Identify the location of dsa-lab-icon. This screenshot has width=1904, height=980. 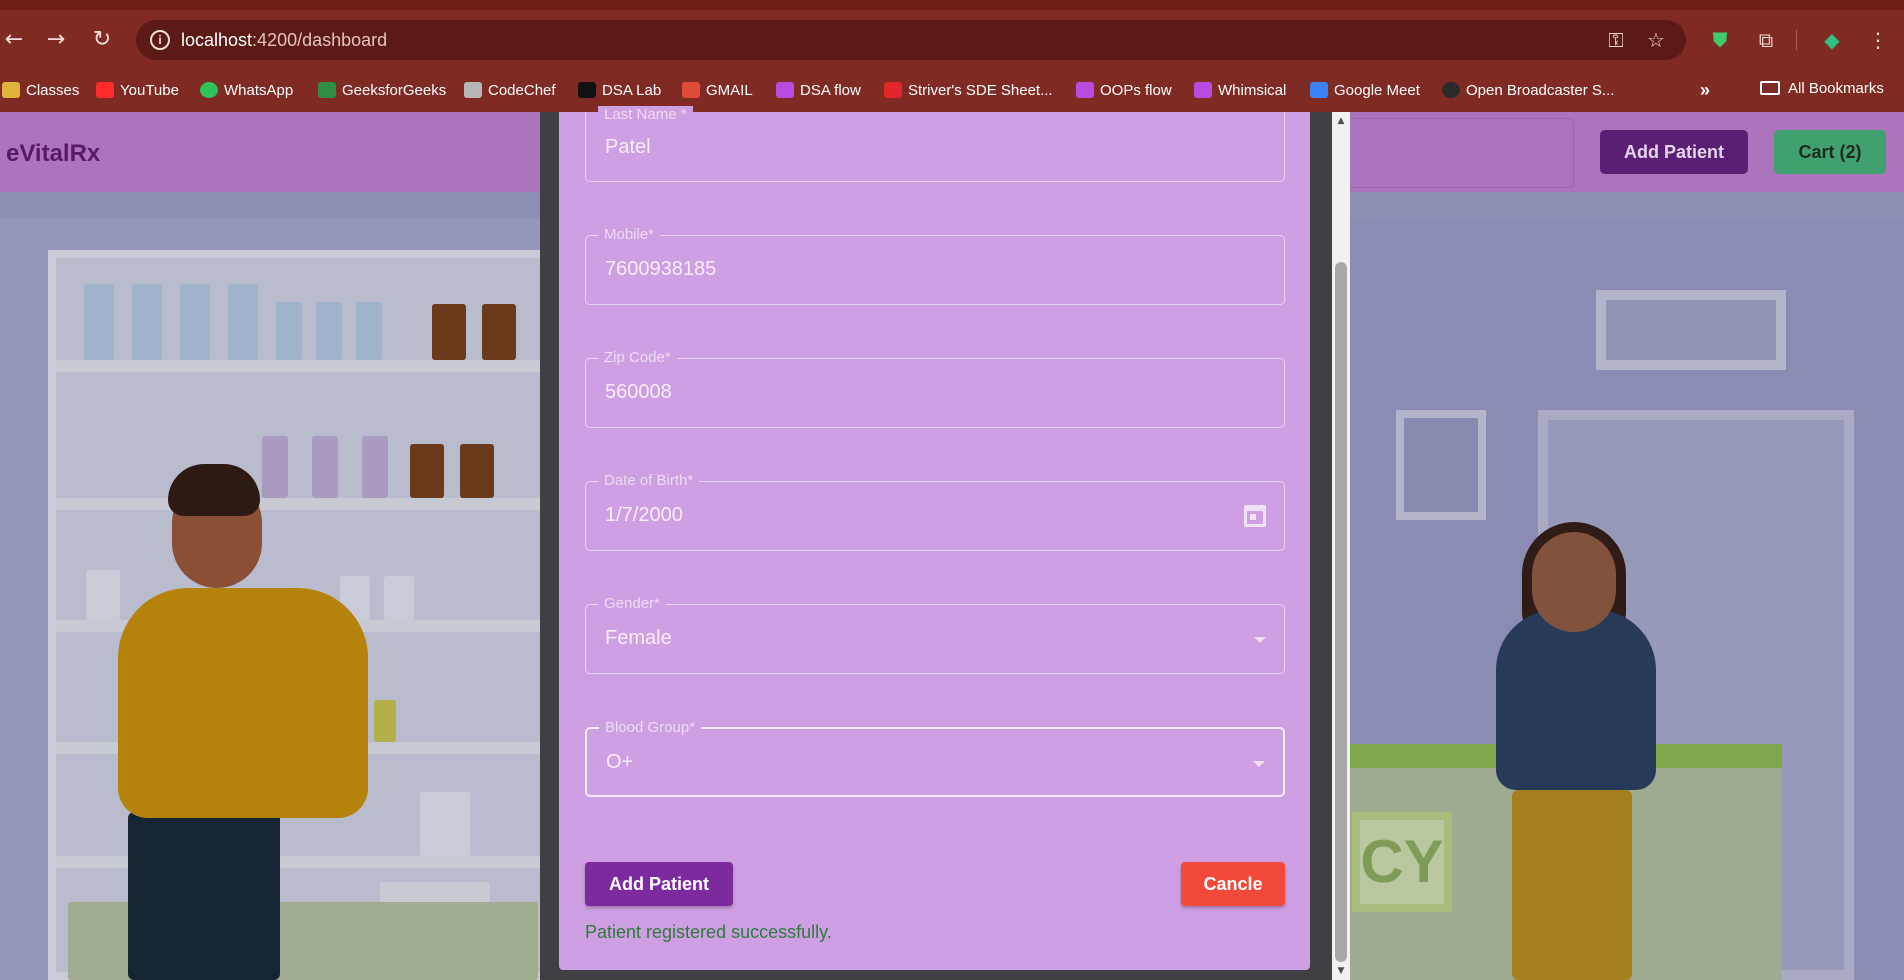
(587, 90).